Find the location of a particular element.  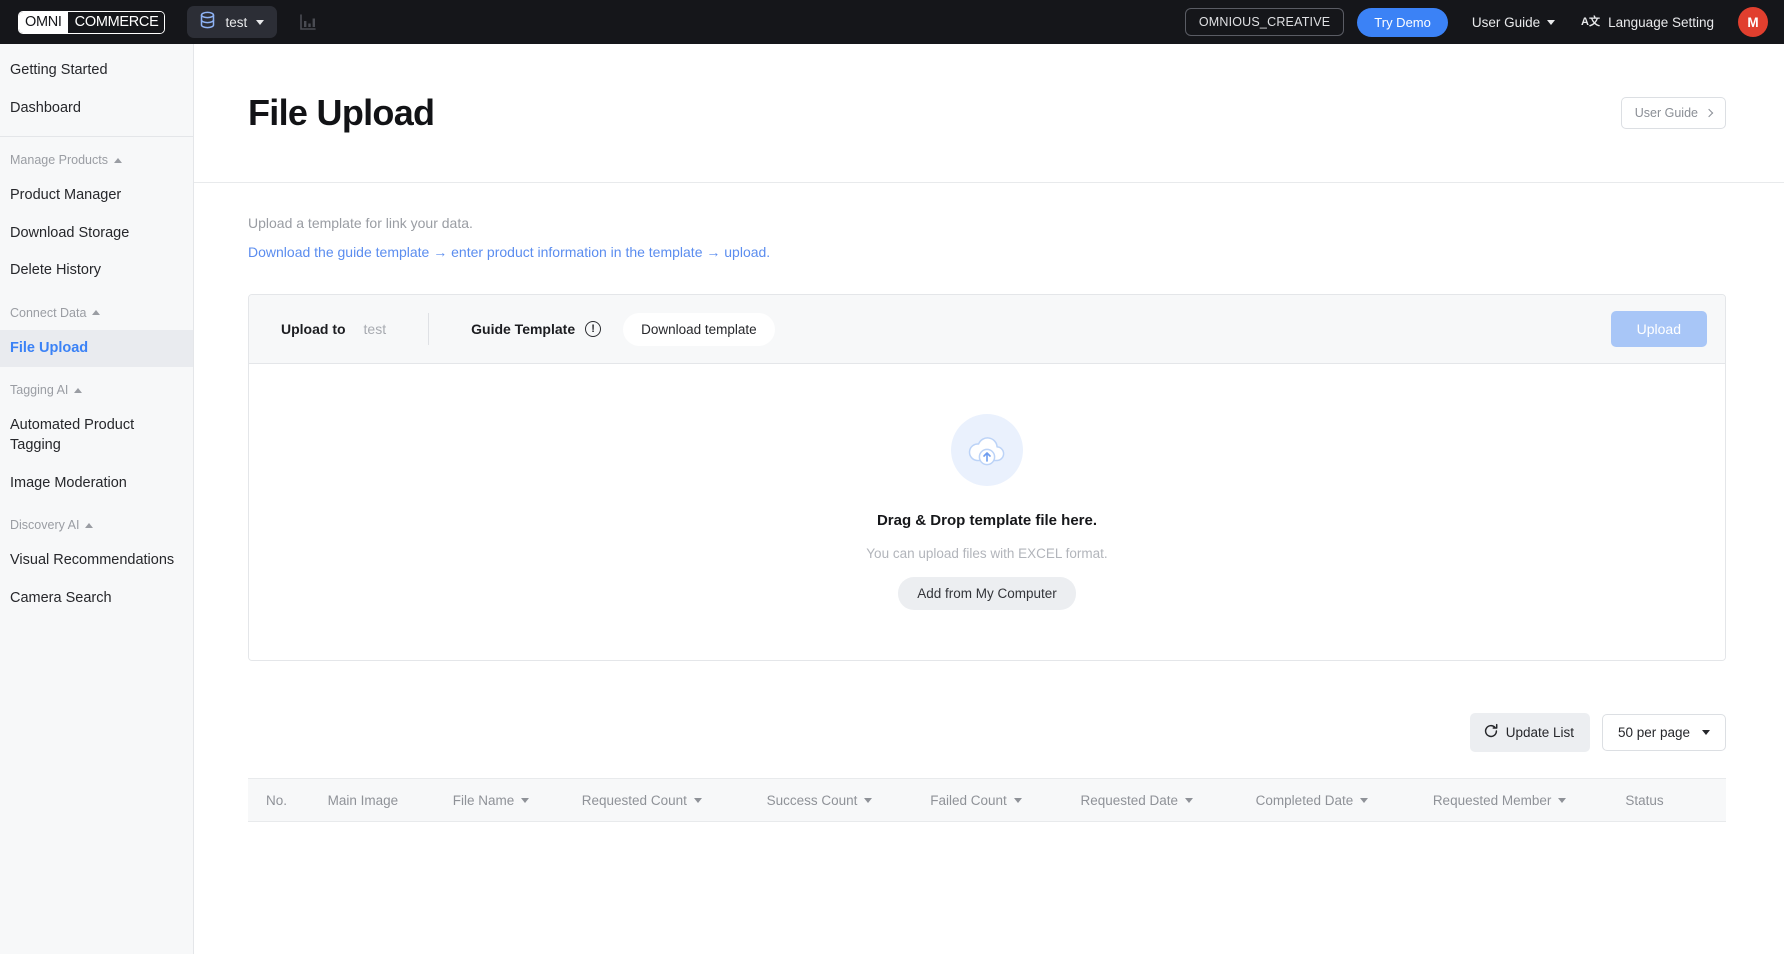

user-guide-menu: User Guide is located at coordinates (1513, 22).